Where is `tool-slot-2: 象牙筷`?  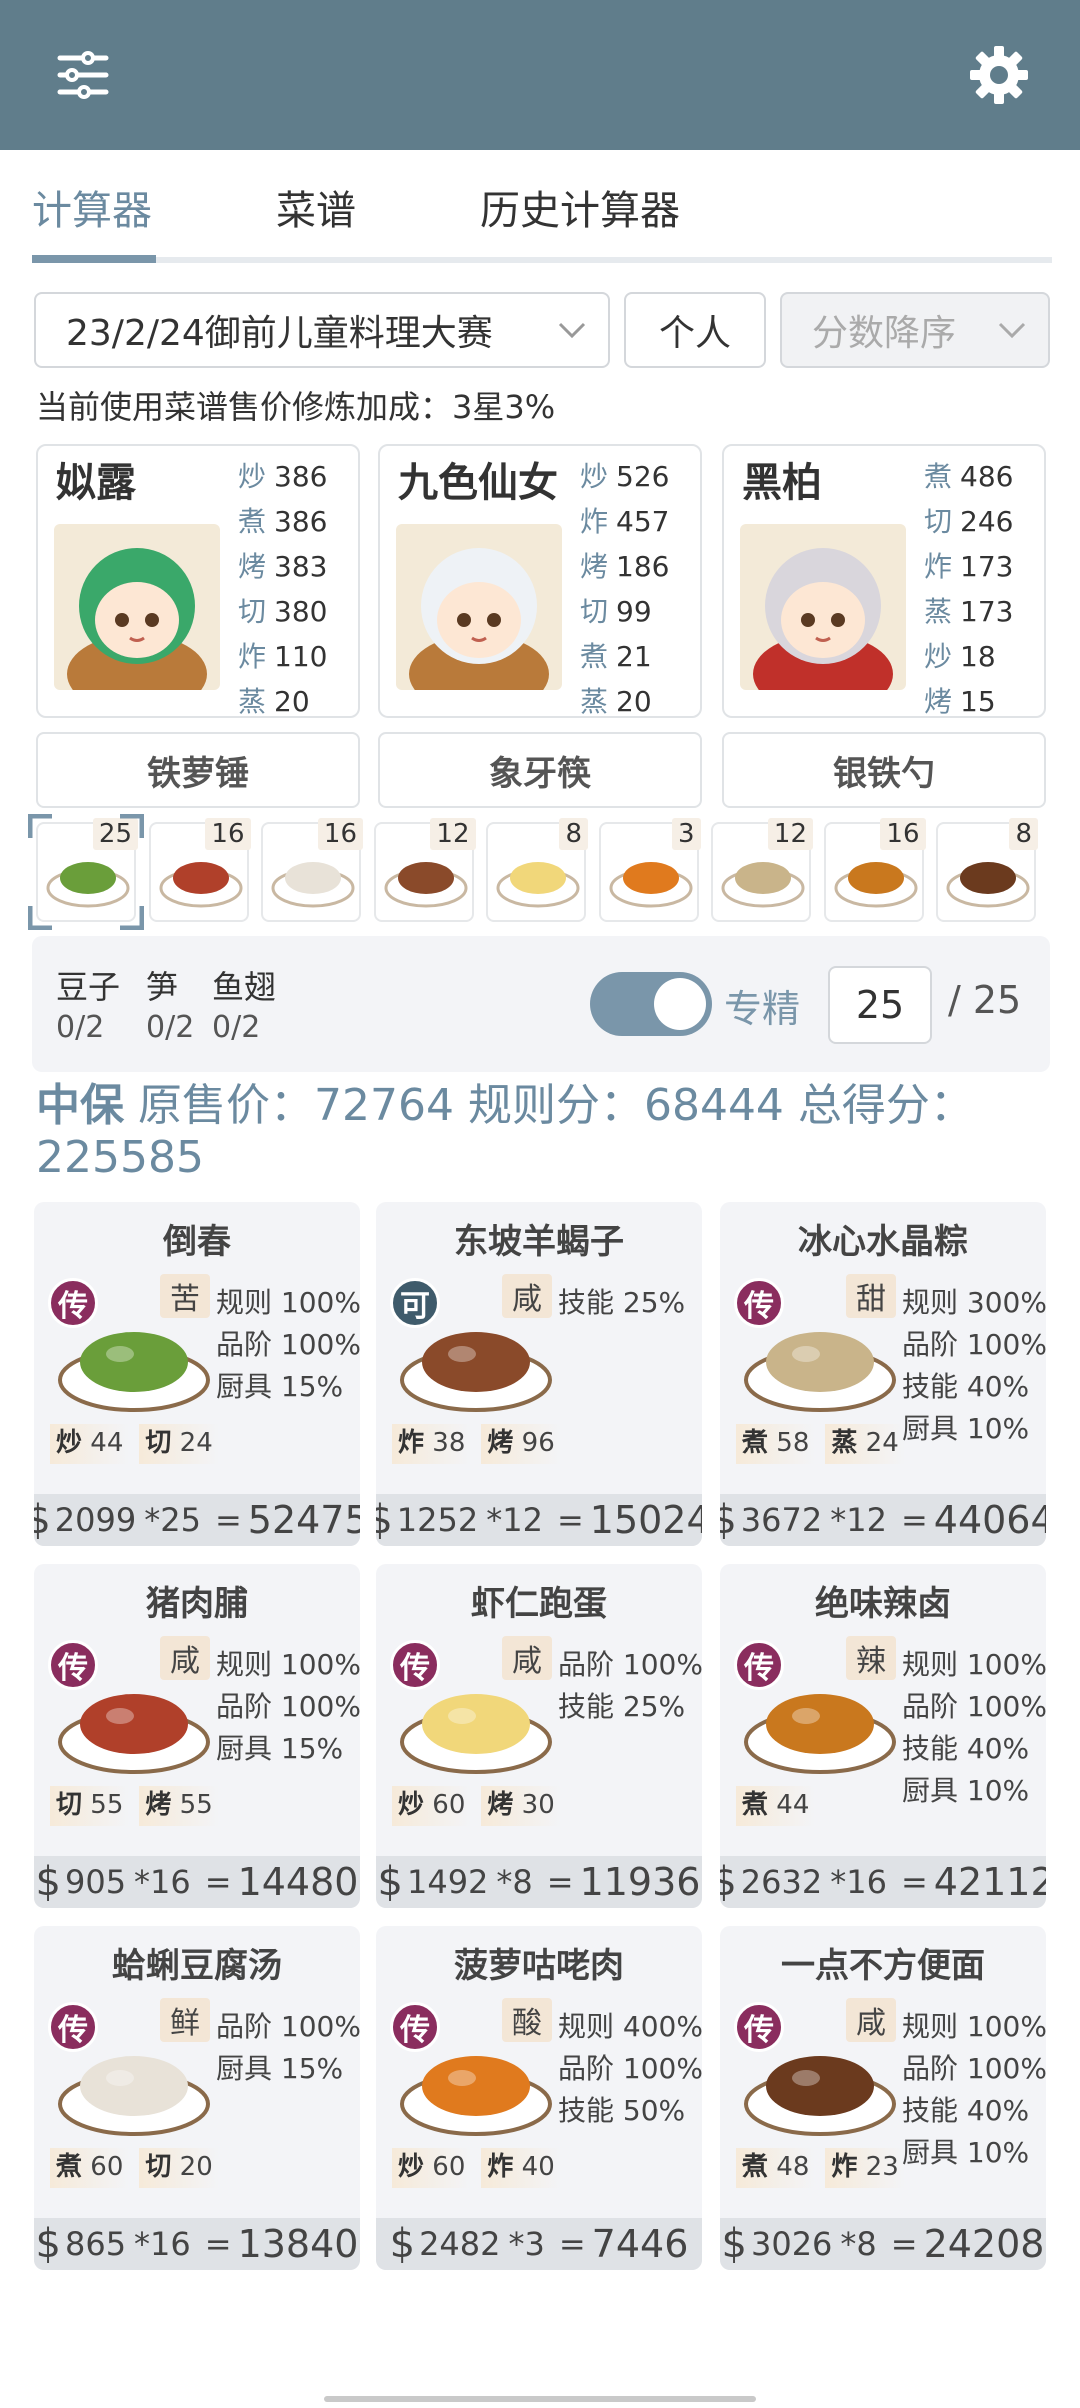
tool-slot-2: 象牙筷 is located at coordinates (540, 770).